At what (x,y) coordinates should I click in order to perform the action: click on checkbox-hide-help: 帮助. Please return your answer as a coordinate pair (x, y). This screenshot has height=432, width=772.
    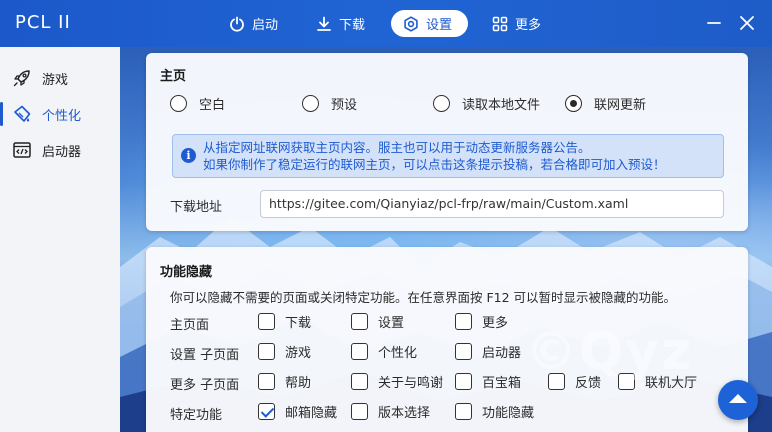
    Looking at the image, I should click on (284, 381).